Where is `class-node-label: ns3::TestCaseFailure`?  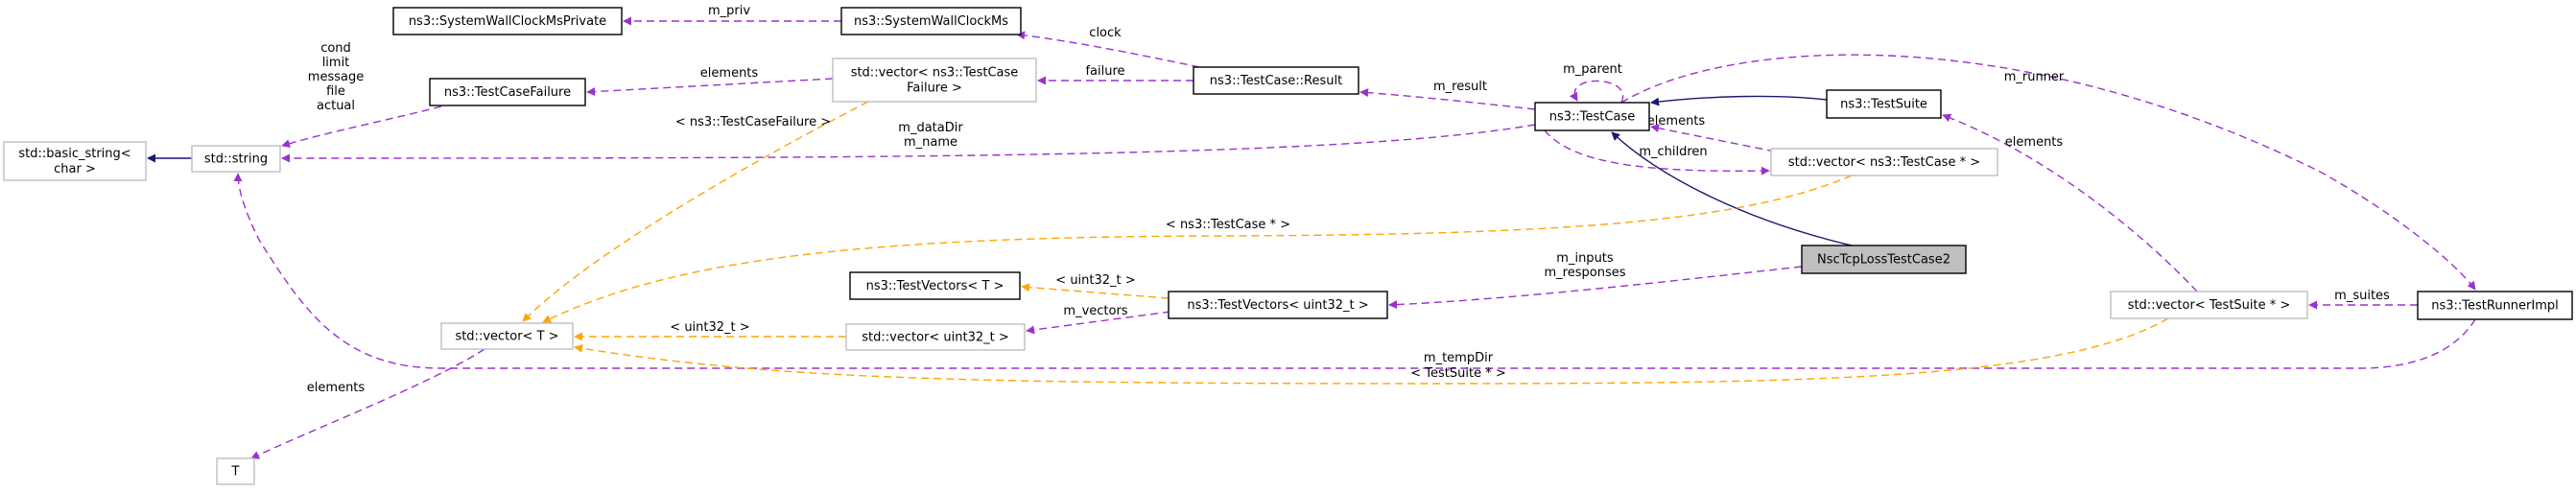
class-node-label: ns3::TestCaseFailure is located at coordinates (508, 92).